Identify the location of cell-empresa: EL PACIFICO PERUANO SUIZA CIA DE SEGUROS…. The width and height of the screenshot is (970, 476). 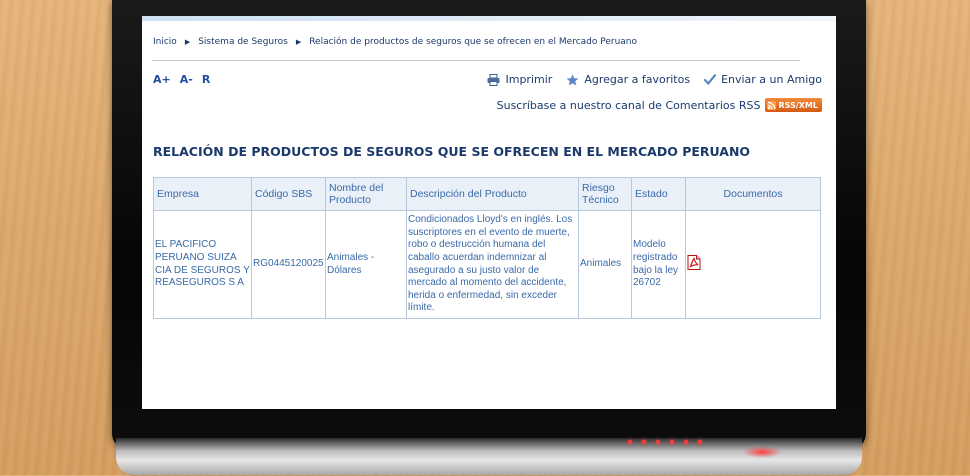
(202, 264).